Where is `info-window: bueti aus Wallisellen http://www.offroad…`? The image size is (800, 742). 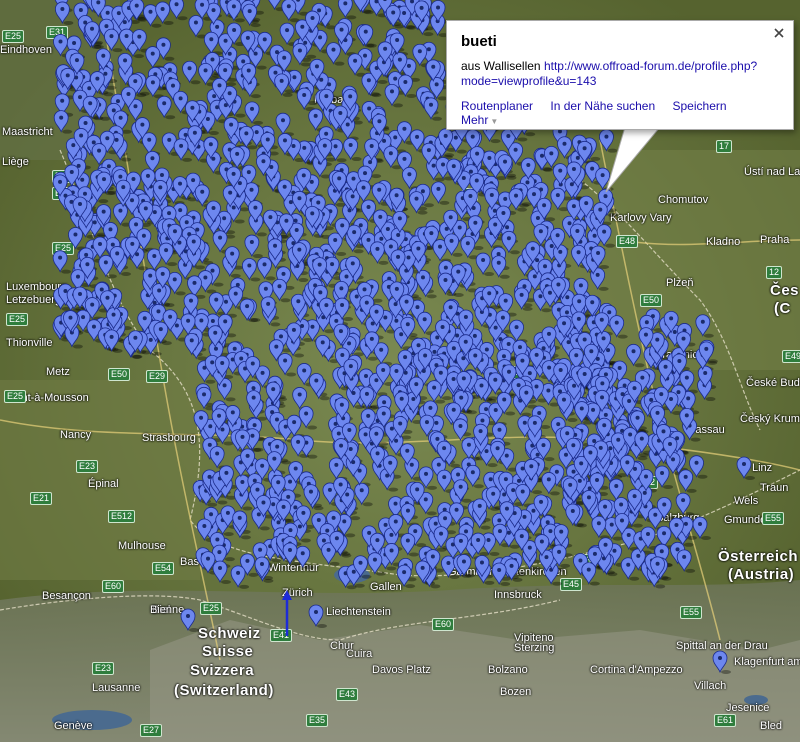 info-window: bueti aus Wallisellen http://www.offroad… is located at coordinates (620, 75).